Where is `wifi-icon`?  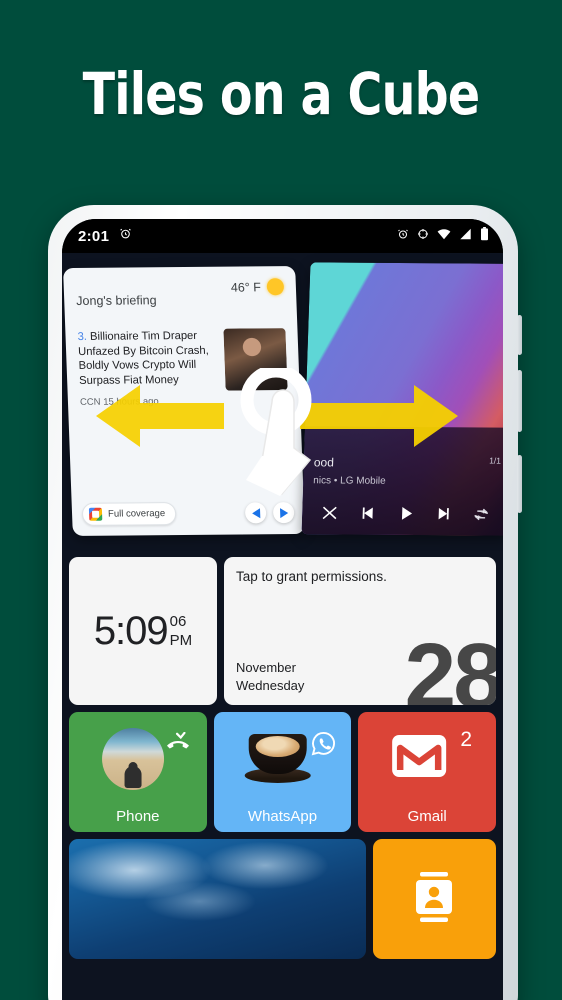 wifi-icon is located at coordinates (444, 236).